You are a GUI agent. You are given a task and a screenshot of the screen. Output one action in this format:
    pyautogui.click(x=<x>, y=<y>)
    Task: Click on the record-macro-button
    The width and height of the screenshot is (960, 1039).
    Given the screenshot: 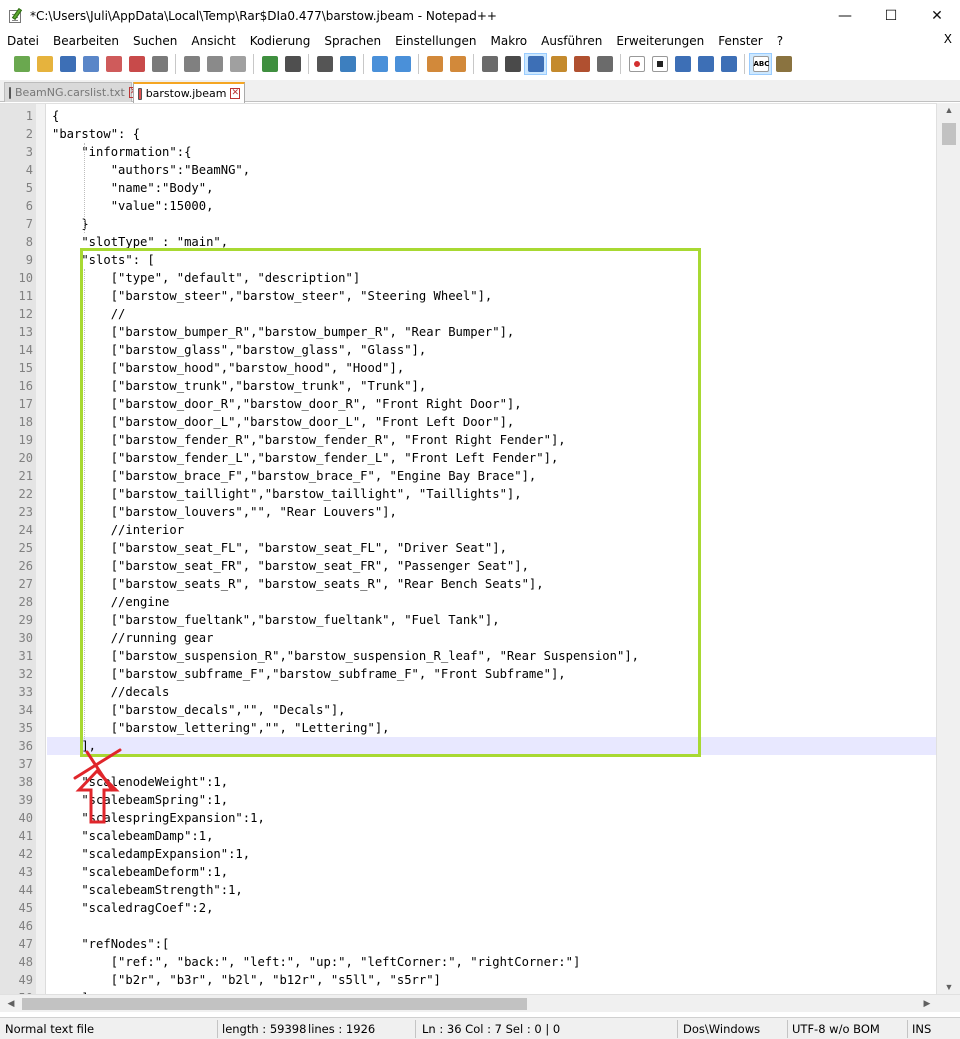 What is the action you would take?
    pyautogui.click(x=636, y=64)
    